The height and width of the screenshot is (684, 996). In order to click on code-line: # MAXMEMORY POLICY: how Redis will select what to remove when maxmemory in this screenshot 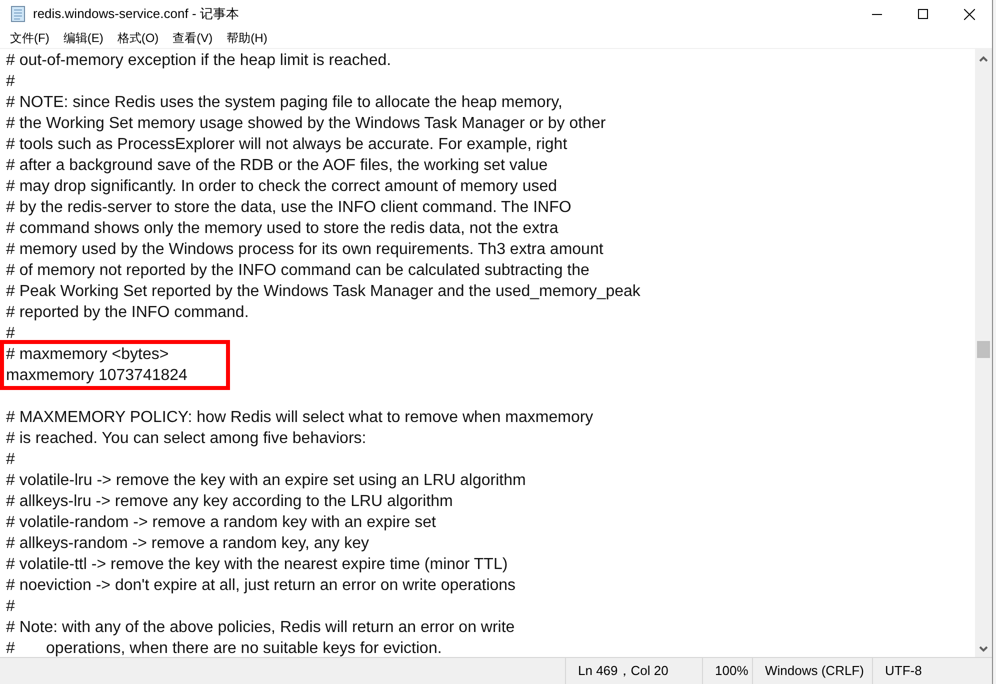, I will do `click(300, 418)`.